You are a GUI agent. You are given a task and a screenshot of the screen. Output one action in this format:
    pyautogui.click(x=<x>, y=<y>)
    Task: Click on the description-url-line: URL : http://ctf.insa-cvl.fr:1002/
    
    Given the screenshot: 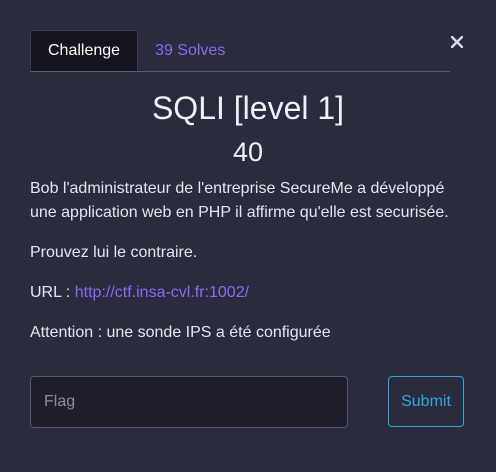 What is the action you would take?
    pyautogui.click(x=250, y=293)
    